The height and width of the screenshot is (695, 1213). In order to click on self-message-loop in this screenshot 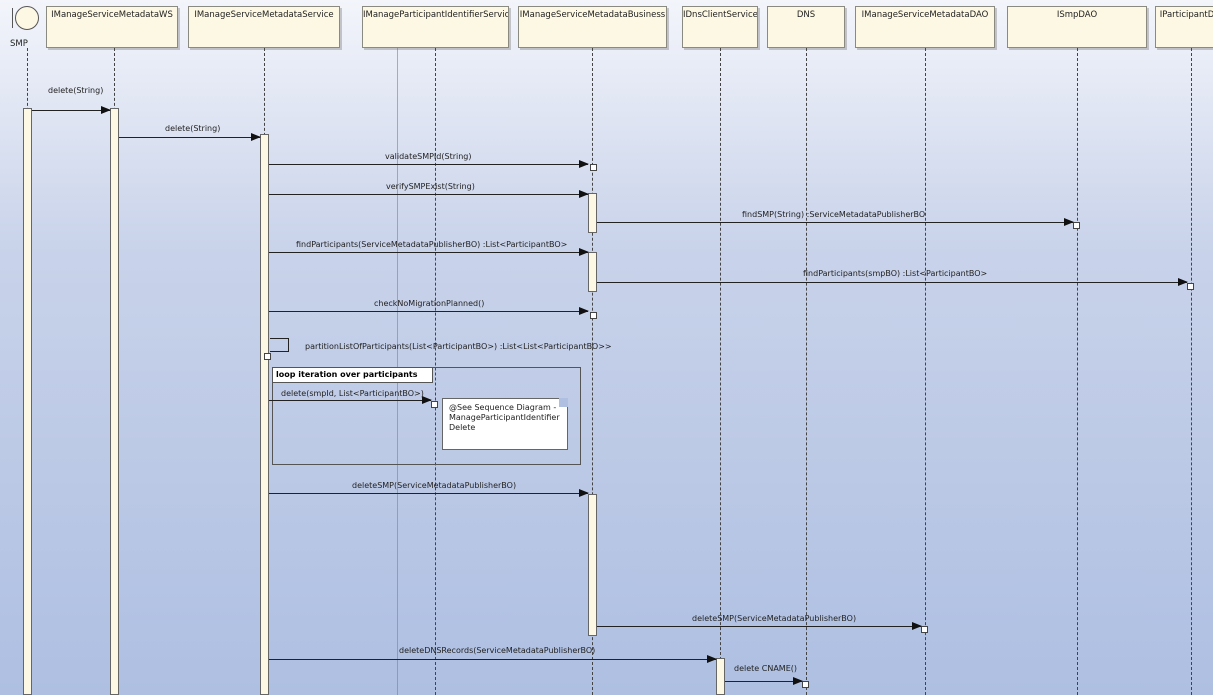, I will do `click(279, 345)`.